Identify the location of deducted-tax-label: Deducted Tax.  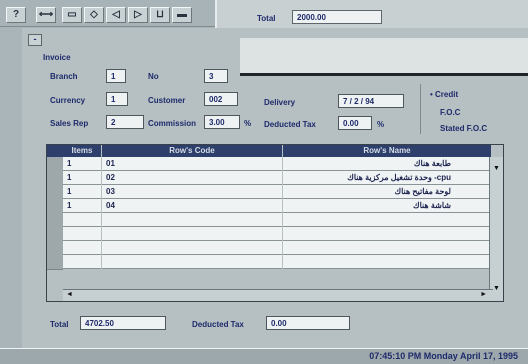
(290, 124).